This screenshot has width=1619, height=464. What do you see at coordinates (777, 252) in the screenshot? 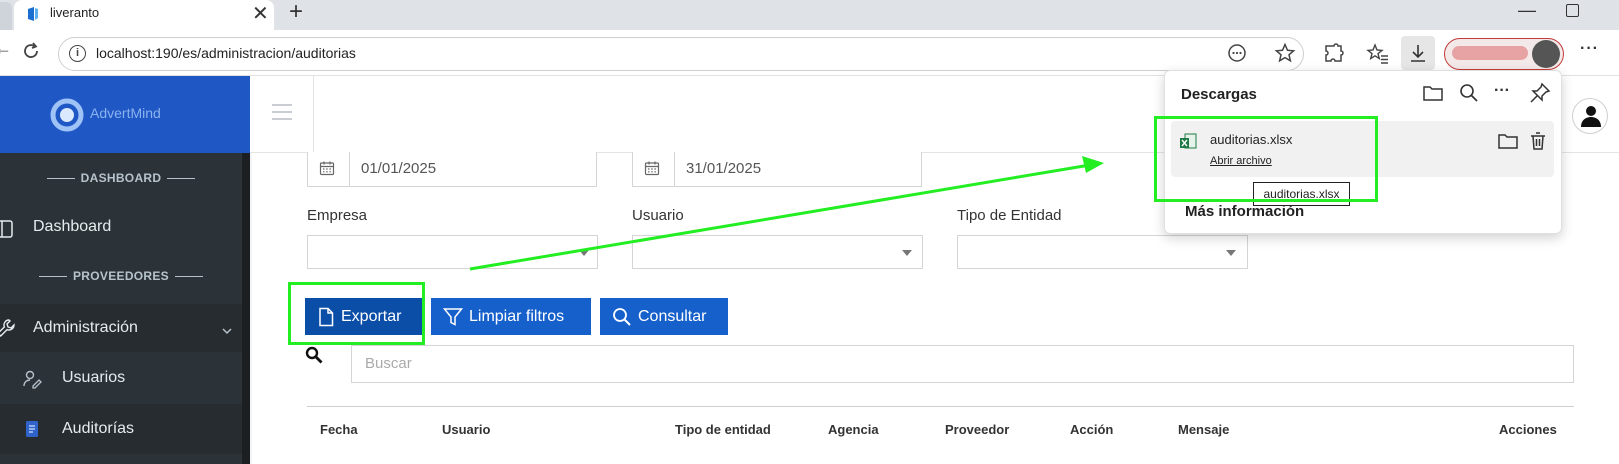
I see `usuario-select` at bounding box center [777, 252].